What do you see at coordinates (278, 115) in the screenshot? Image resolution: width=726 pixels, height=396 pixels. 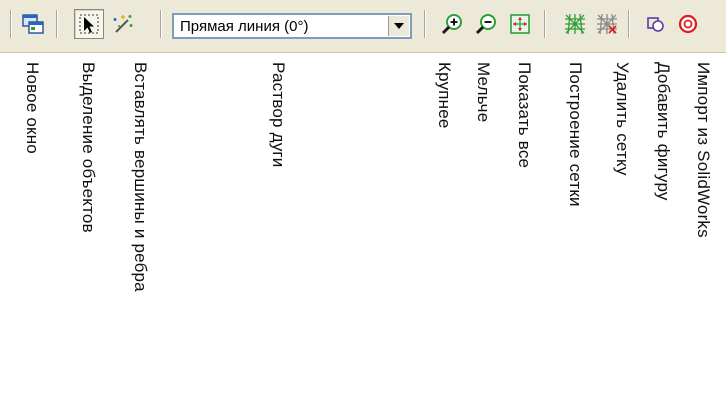 I see `label-arc-angle: Раствор дуги` at bounding box center [278, 115].